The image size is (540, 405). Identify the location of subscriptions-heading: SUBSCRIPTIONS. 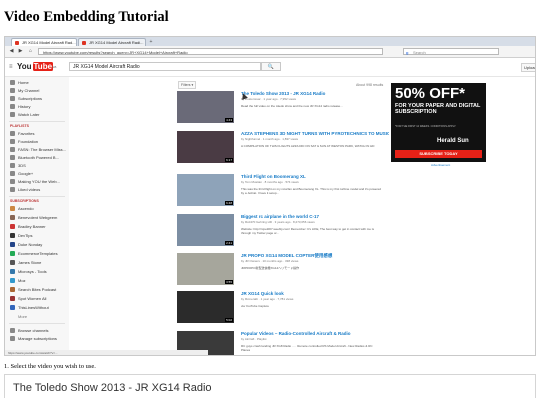
(24, 201).